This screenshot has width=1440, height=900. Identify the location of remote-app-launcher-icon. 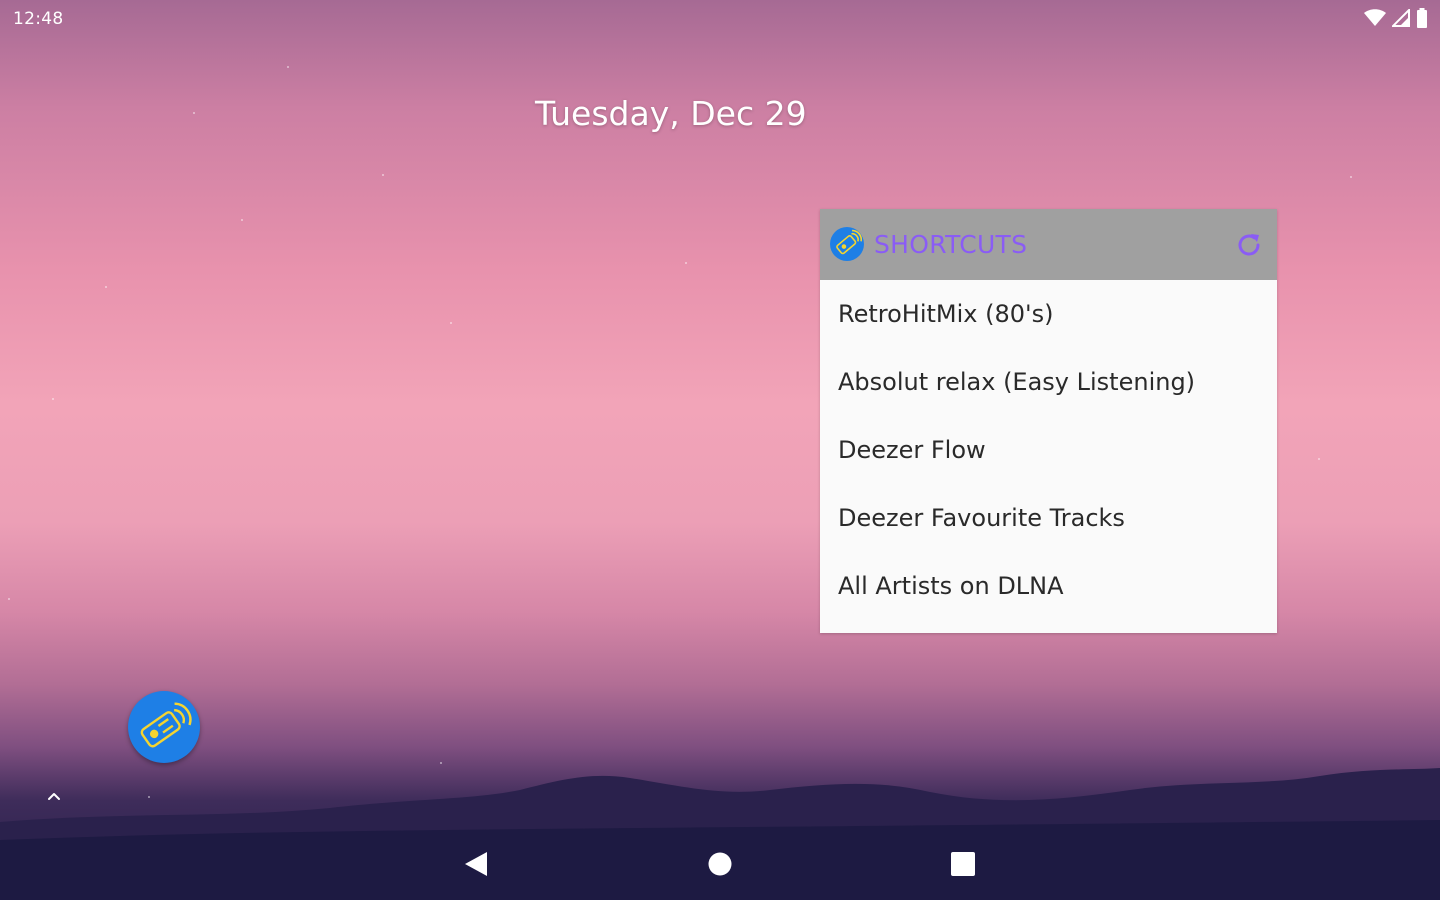
(164, 727).